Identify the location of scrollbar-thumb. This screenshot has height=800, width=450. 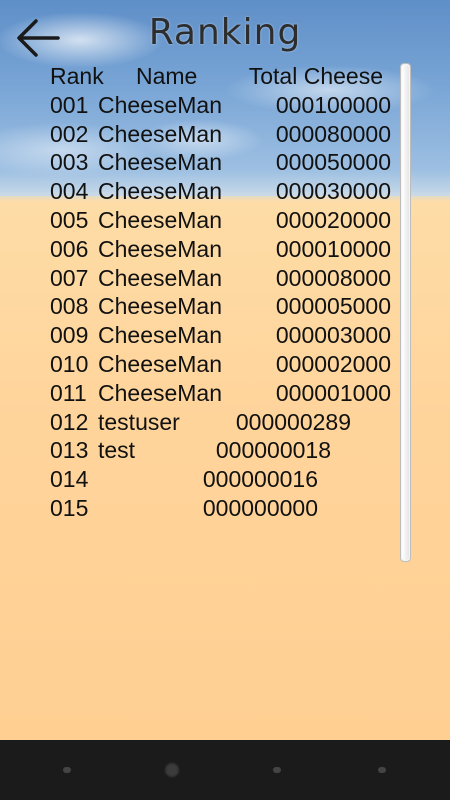
(405, 312).